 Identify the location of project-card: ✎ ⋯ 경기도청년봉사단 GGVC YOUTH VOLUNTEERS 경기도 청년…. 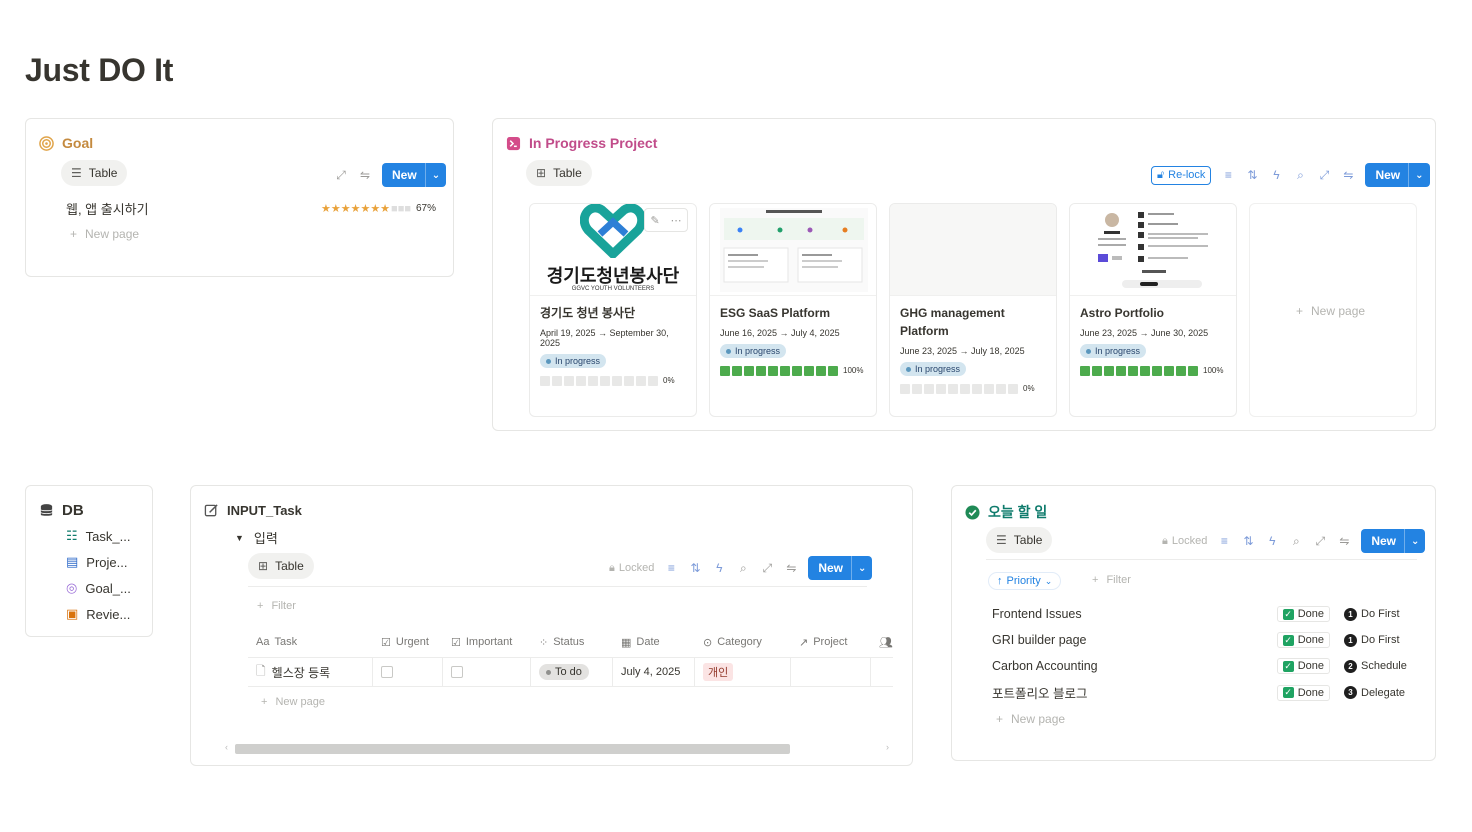
(613, 310).